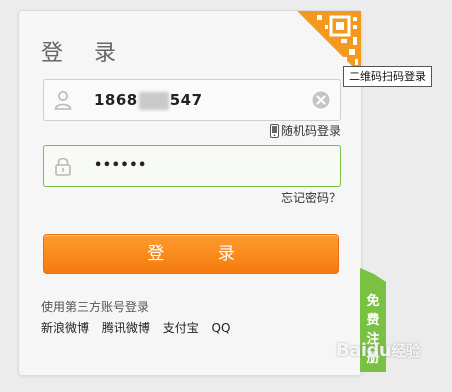  I want to click on lock-icon, so click(63, 166).